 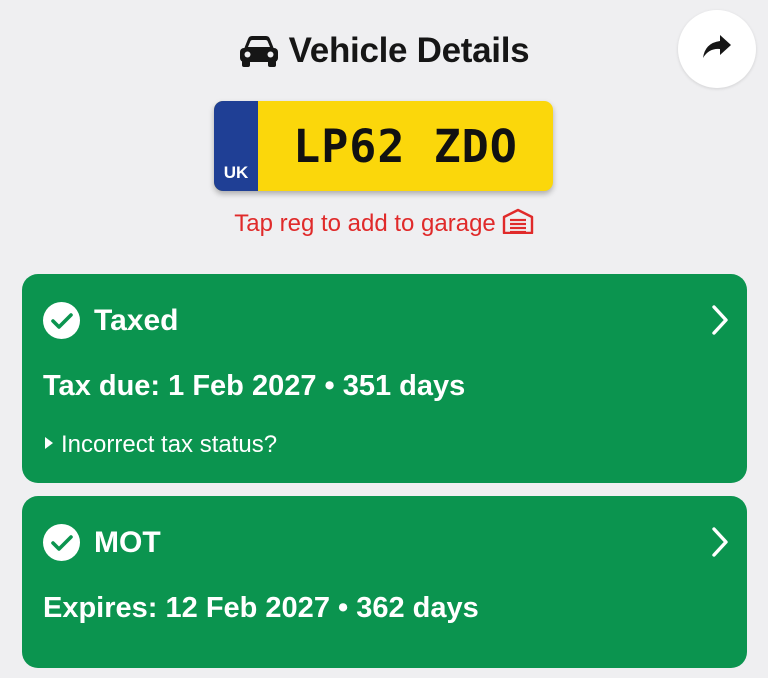 What do you see at coordinates (365, 223) in the screenshot?
I see `garage-hint-label: Tap reg to add to garage` at bounding box center [365, 223].